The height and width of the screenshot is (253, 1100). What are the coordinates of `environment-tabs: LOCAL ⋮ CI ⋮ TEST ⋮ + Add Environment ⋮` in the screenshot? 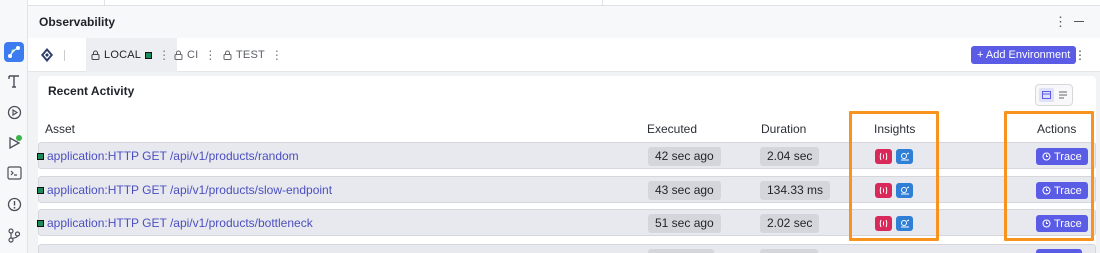 It's located at (564, 55).